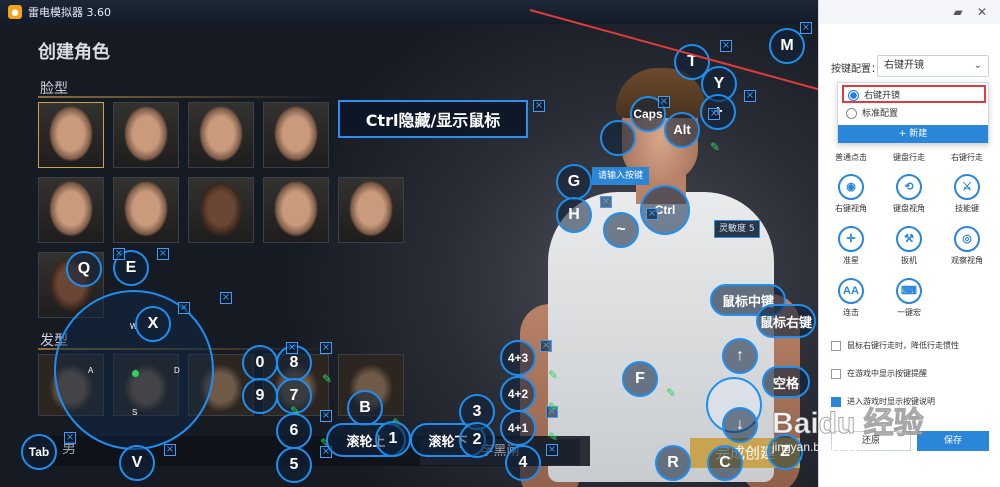  I want to click on key-tilde-delete-icon: ×, so click(652, 214).